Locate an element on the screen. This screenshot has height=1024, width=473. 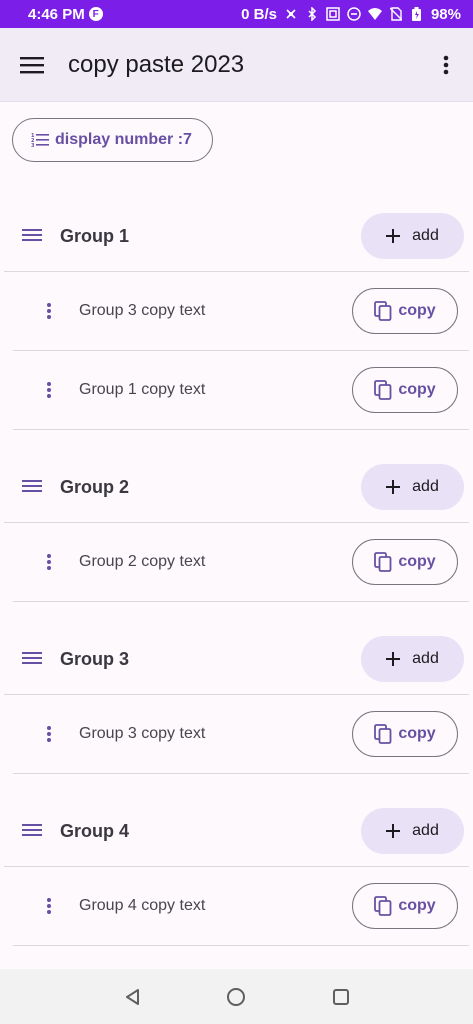
no-sim-icon is located at coordinates (396, 14).